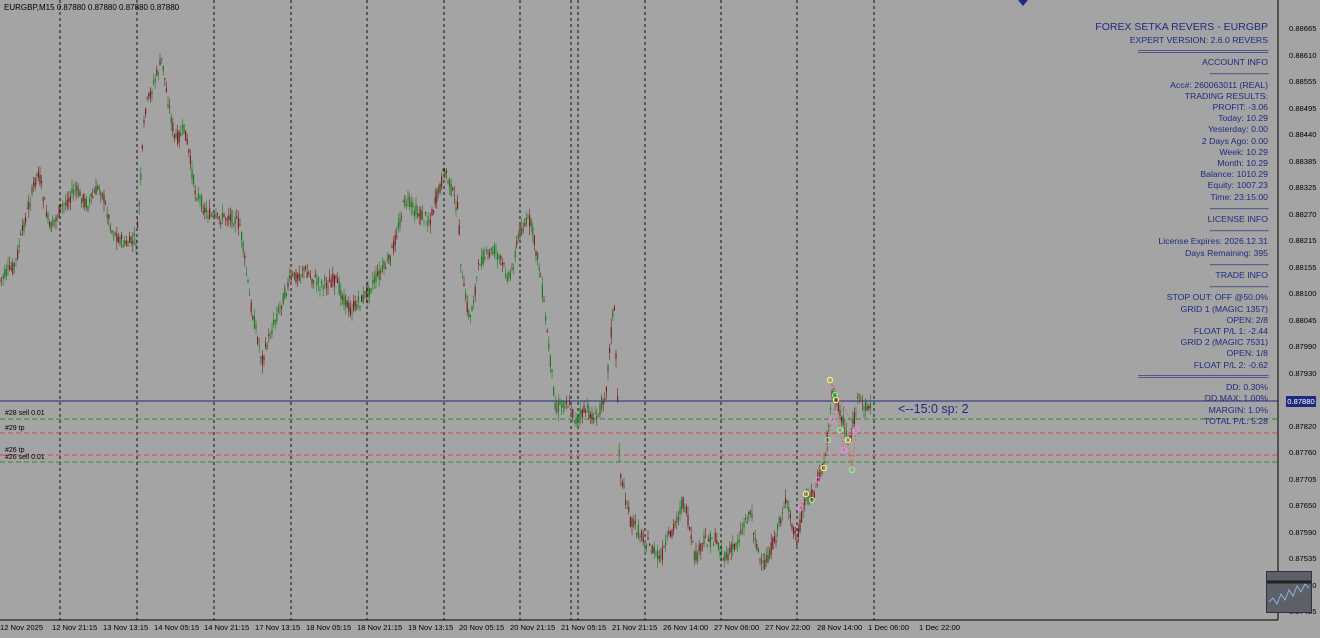  What do you see at coordinates (888, 627) in the screenshot?
I see `time-tick-label: 1 Dec 06:00` at bounding box center [888, 627].